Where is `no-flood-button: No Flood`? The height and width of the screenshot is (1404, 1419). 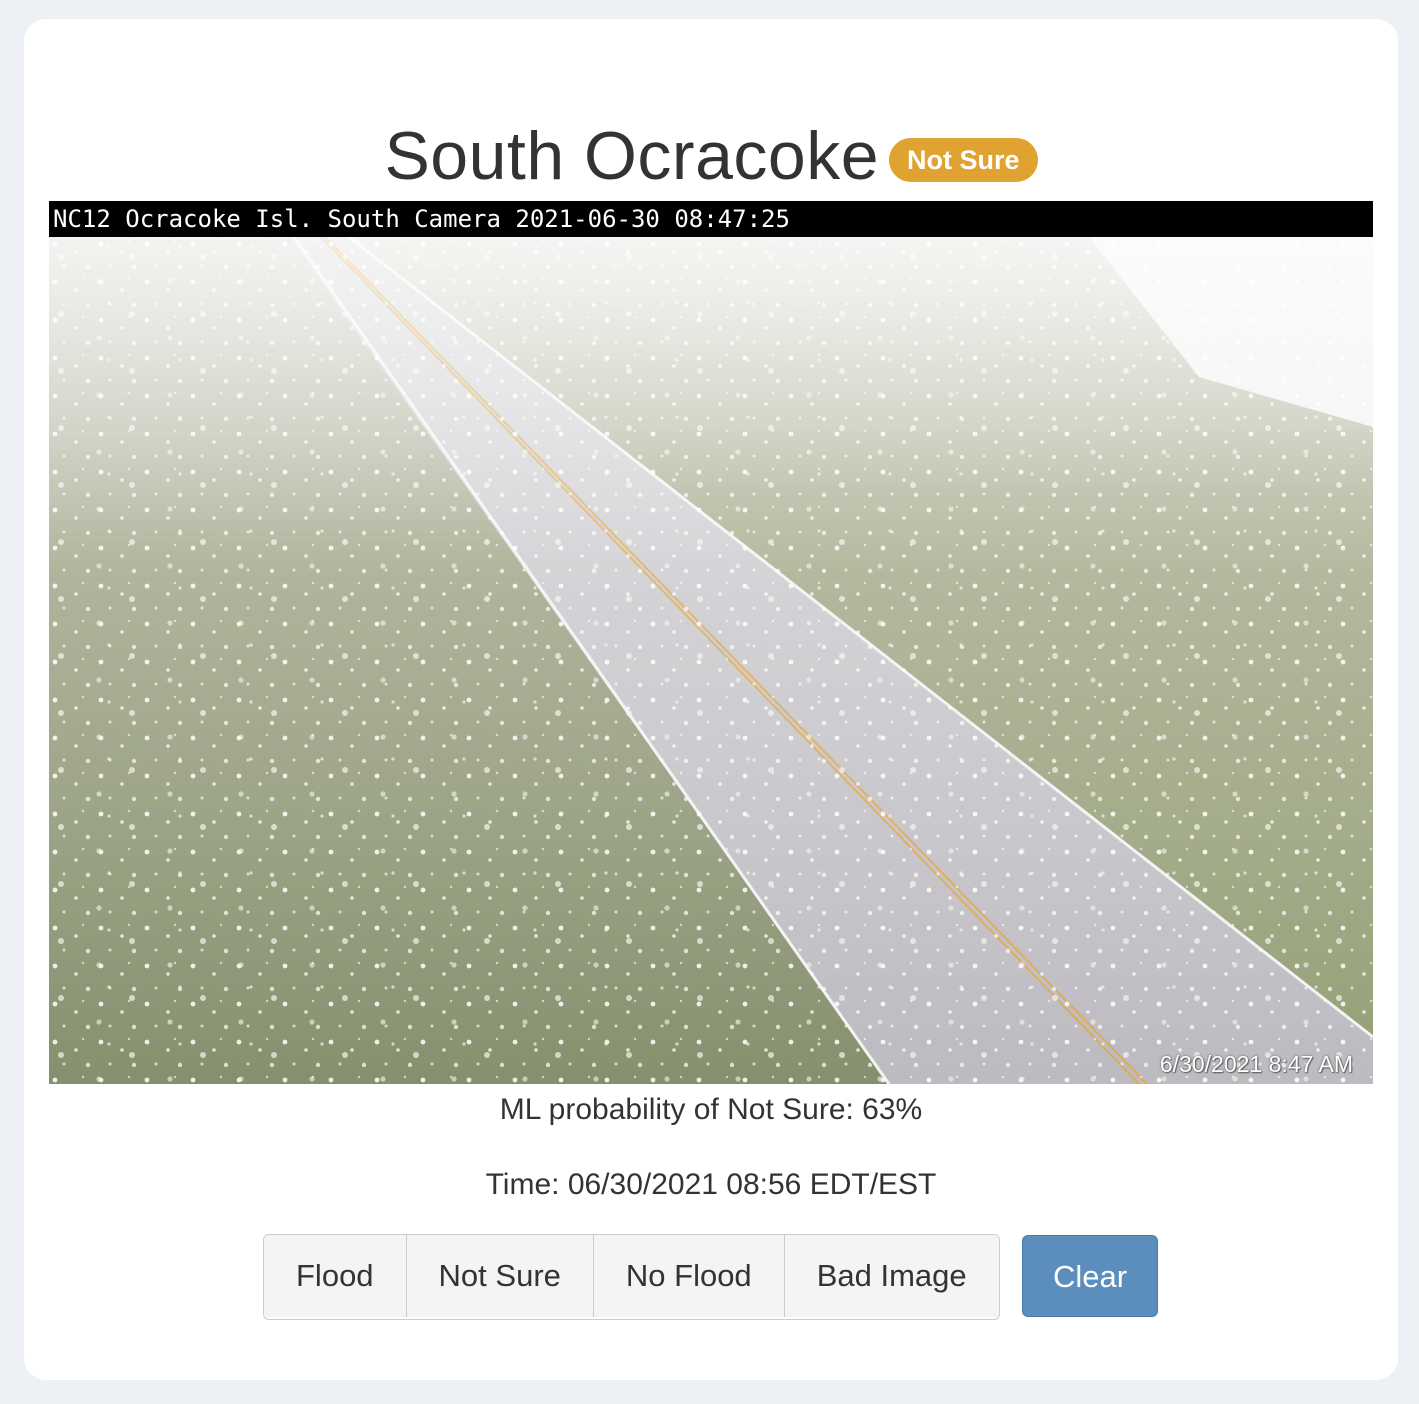 no-flood-button: No Flood is located at coordinates (689, 1276).